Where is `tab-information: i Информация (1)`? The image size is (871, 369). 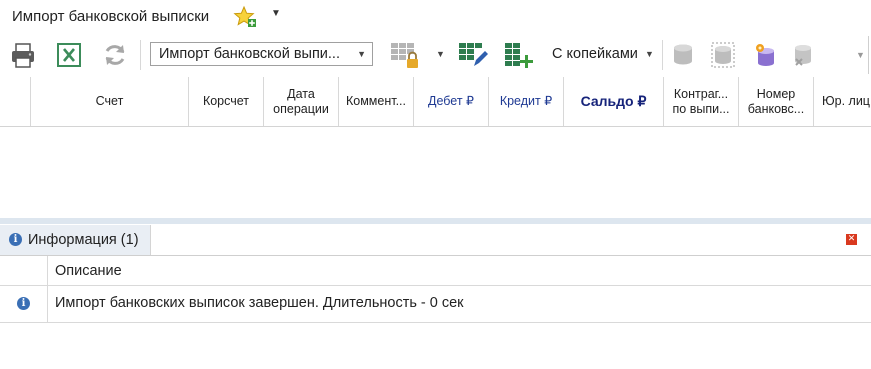 tab-information: i Информация (1) is located at coordinates (75, 240).